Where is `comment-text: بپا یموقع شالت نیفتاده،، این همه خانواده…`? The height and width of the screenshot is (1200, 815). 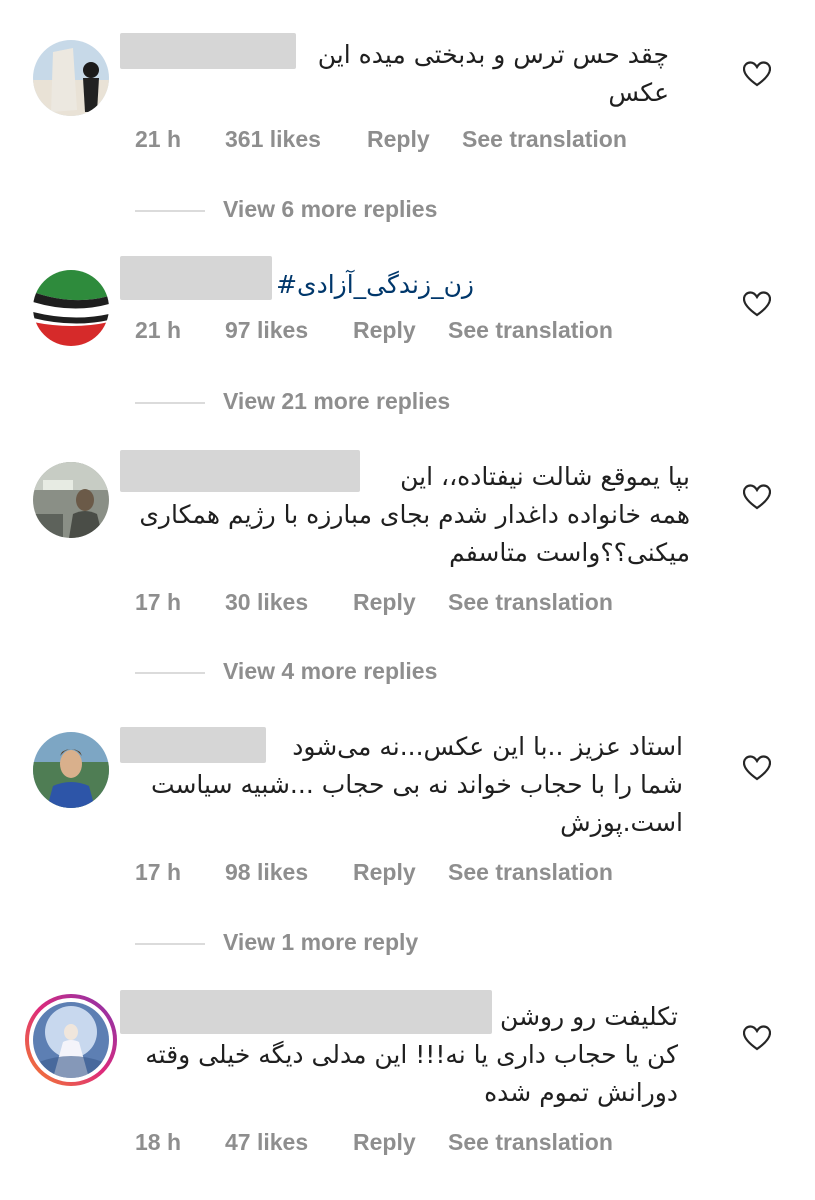
comment-text: بپا یموقع شالت نیفتاده،، این همه خانواده… is located at coordinates (411, 515).